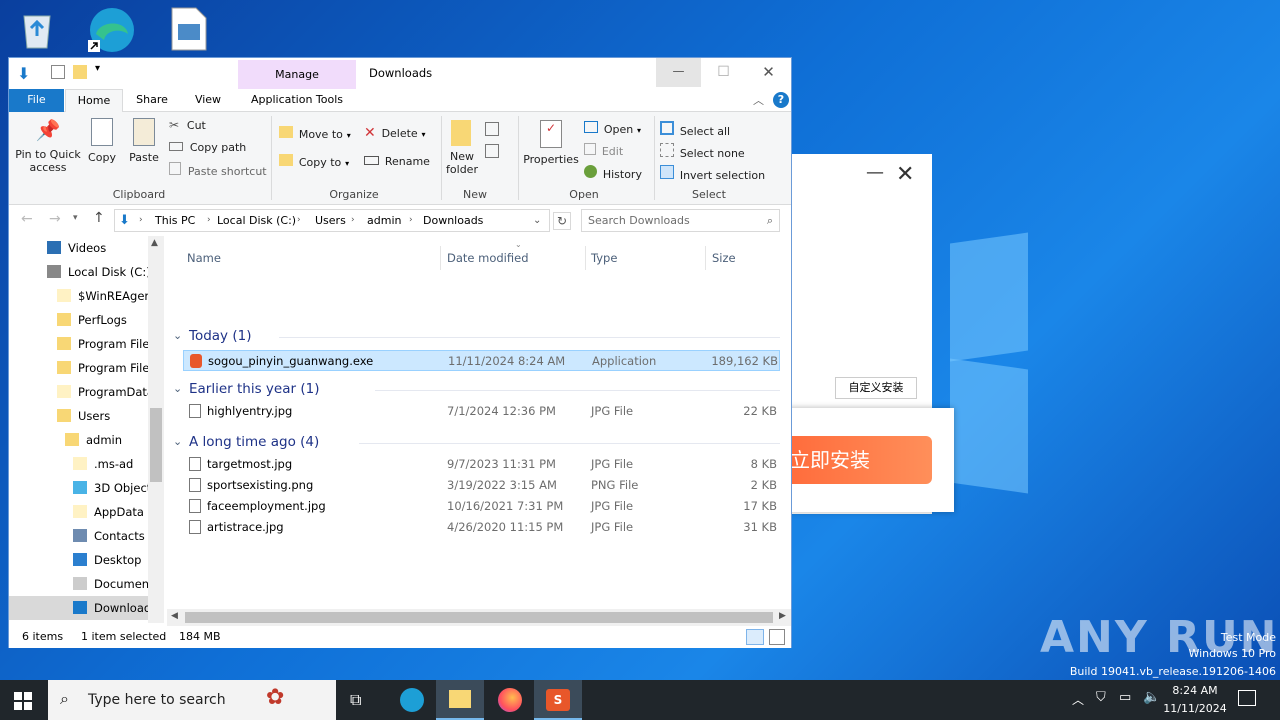 This screenshot has height=720, width=1280. What do you see at coordinates (254, 442) in the screenshot?
I see `group-header: A long time ago (4)` at bounding box center [254, 442].